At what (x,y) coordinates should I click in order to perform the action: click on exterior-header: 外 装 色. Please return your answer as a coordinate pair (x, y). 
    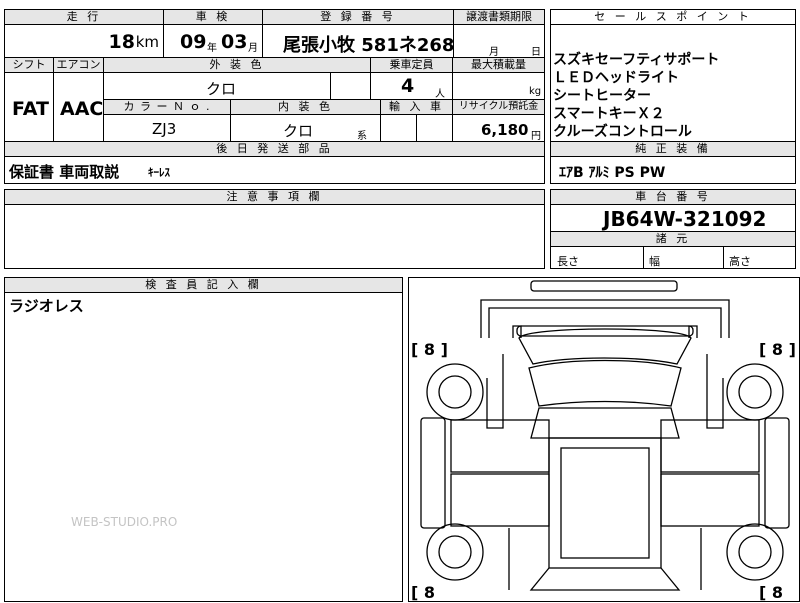
    Looking at the image, I should click on (237, 65).